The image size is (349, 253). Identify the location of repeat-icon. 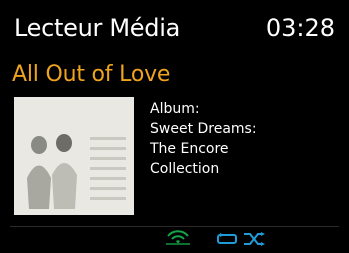
(227, 238).